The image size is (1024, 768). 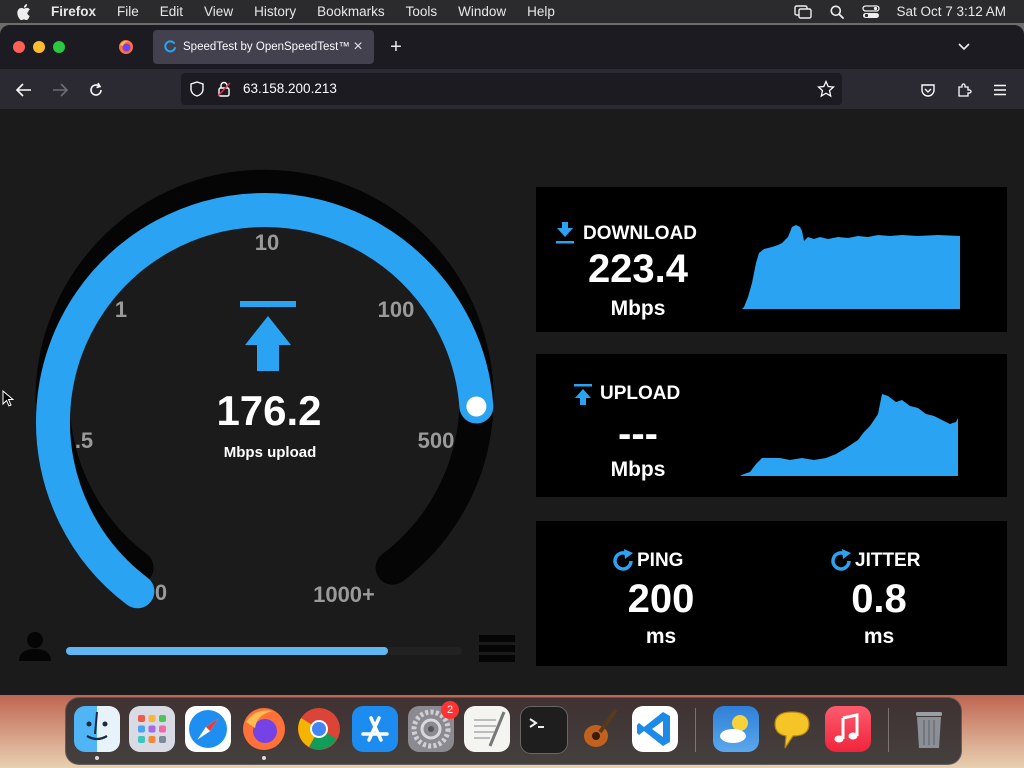 What do you see at coordinates (476, 406) in the screenshot?
I see `gauge-needle-knob` at bounding box center [476, 406].